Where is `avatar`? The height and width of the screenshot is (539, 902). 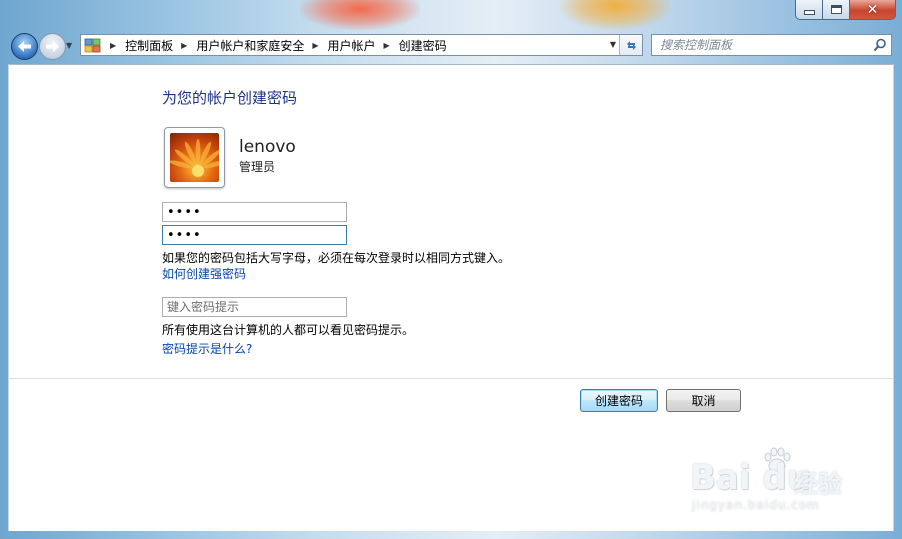
avatar is located at coordinates (194, 157).